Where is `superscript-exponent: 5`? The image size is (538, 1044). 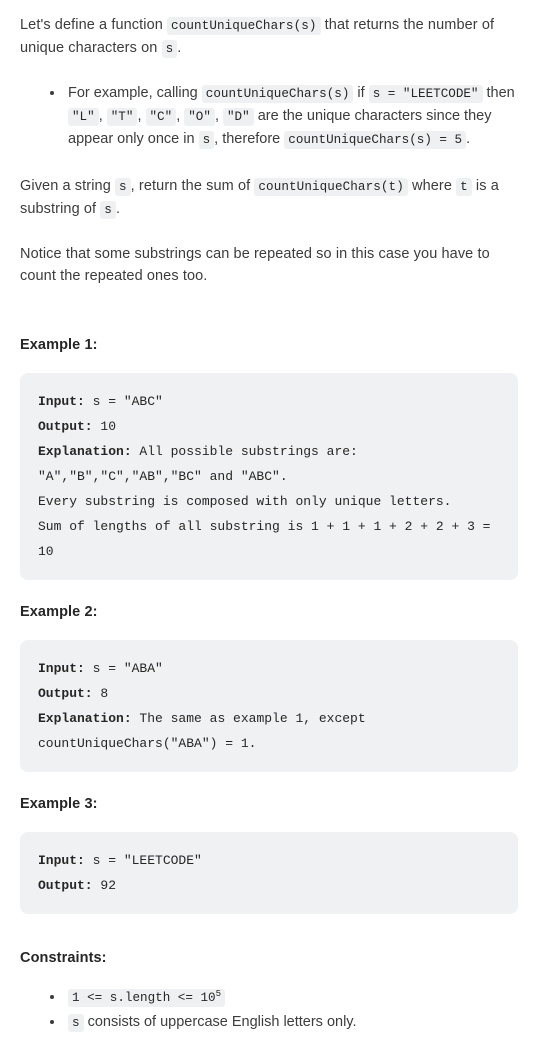
superscript-exponent: 5 is located at coordinates (218, 993).